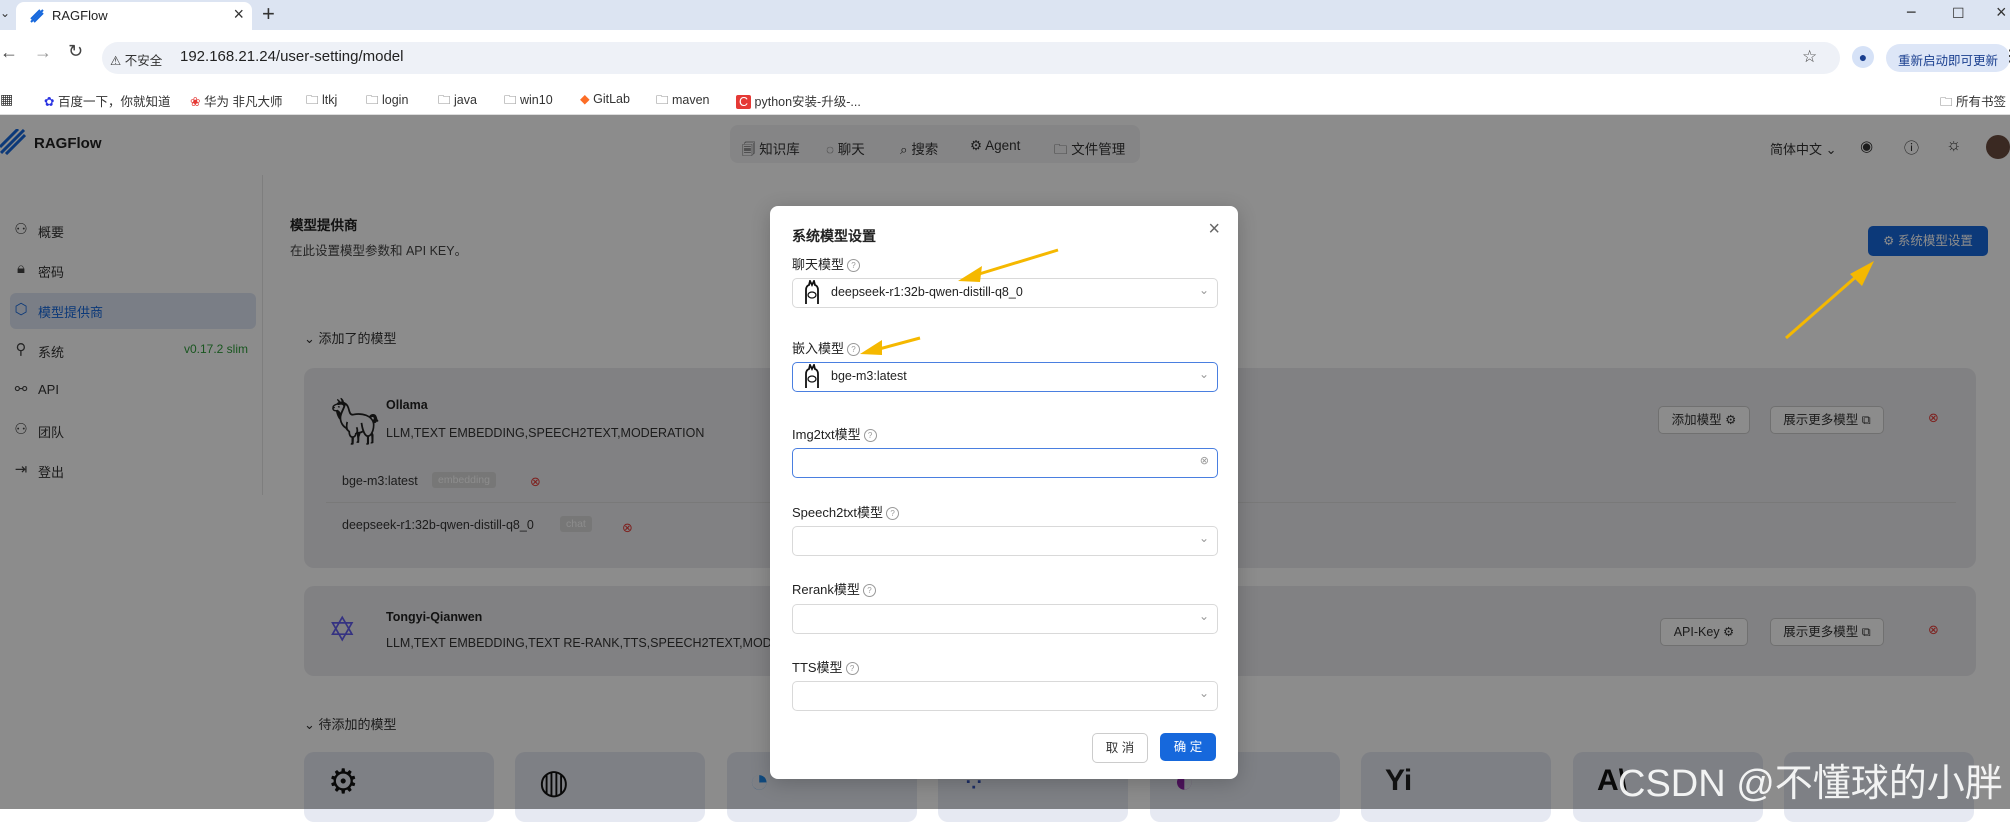  What do you see at coordinates (1367, 301) in the screenshot?
I see `annotation-arrows` at bounding box center [1367, 301].